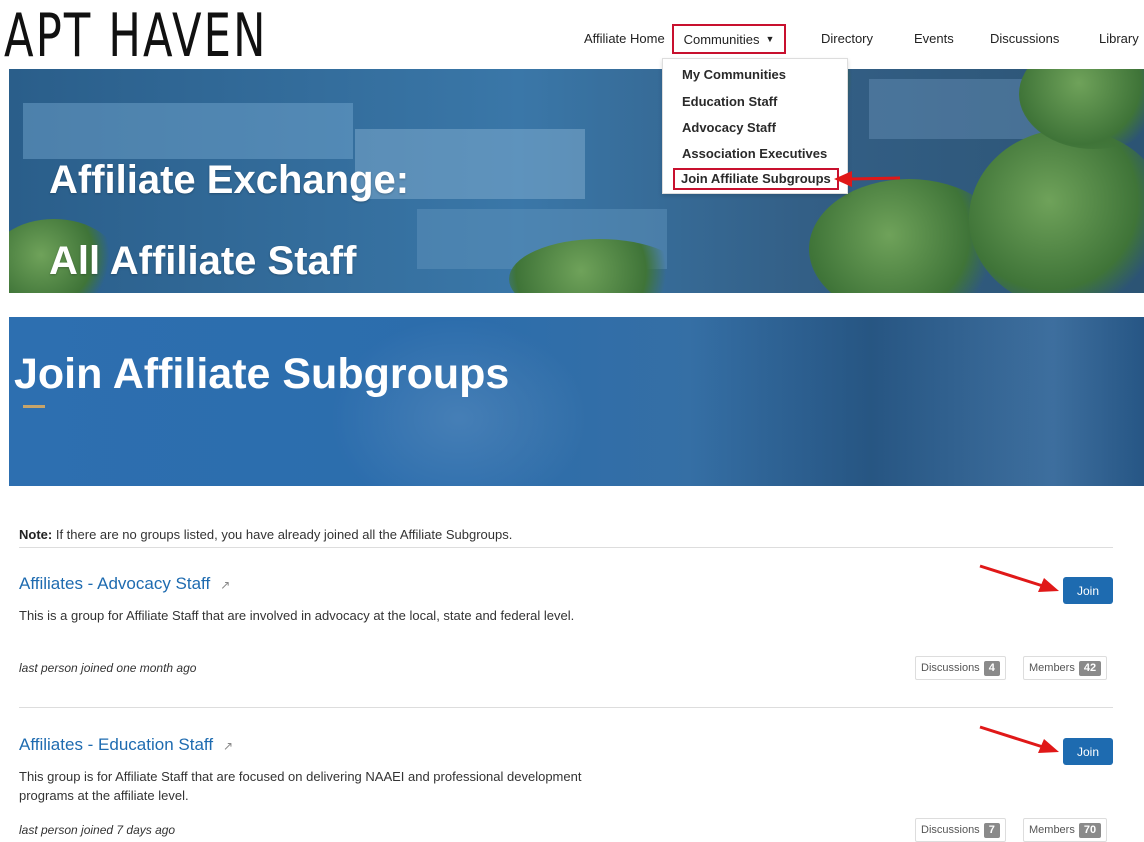  I want to click on discussions-count: 7, so click(991, 830).